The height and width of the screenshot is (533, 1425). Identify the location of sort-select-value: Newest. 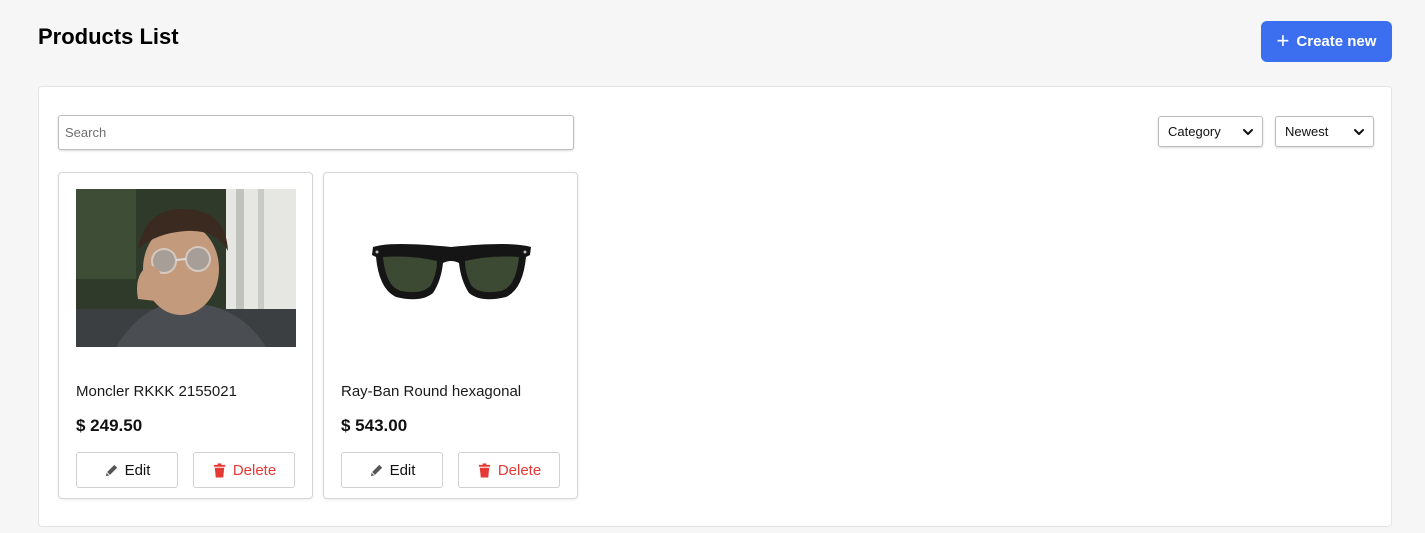
(1307, 131).